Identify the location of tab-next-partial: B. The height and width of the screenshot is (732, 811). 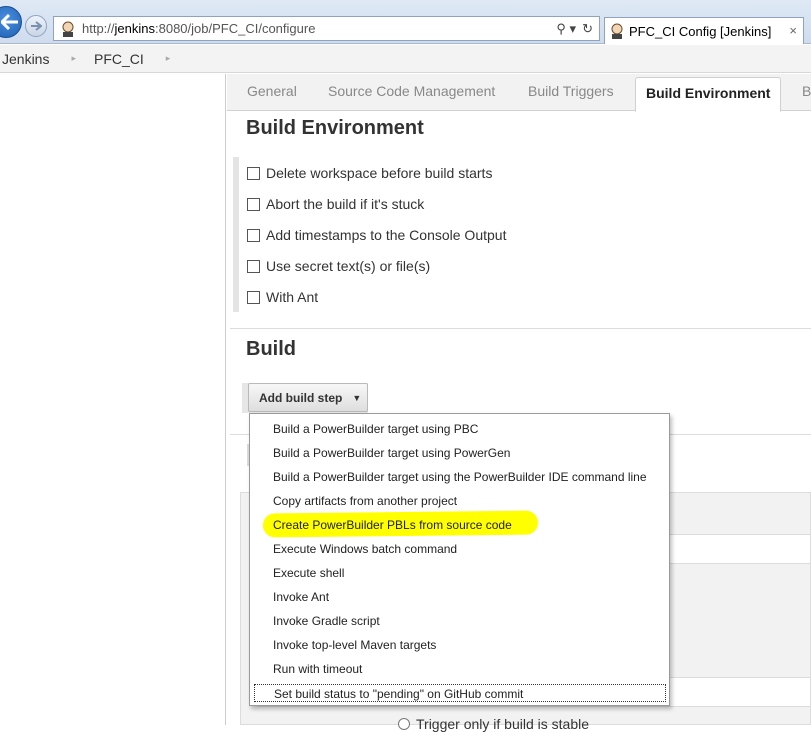
(806, 91).